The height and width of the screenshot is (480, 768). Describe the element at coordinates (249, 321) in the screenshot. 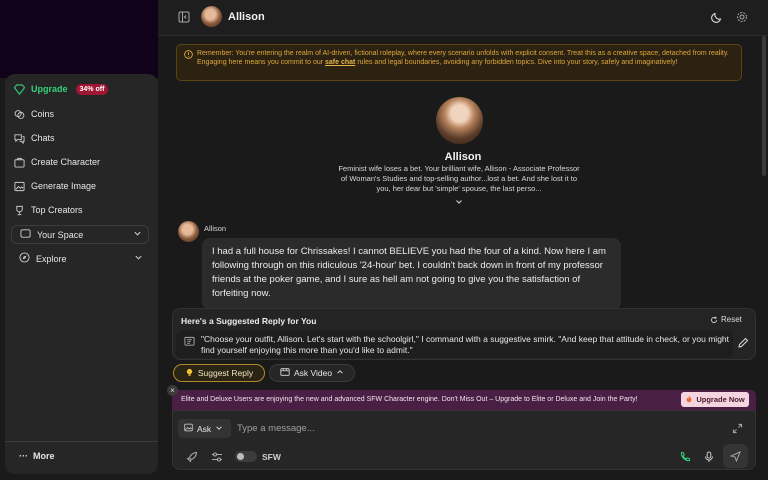

I see `suggested-reply-title: Here's a Suggested Reply for You` at that location.